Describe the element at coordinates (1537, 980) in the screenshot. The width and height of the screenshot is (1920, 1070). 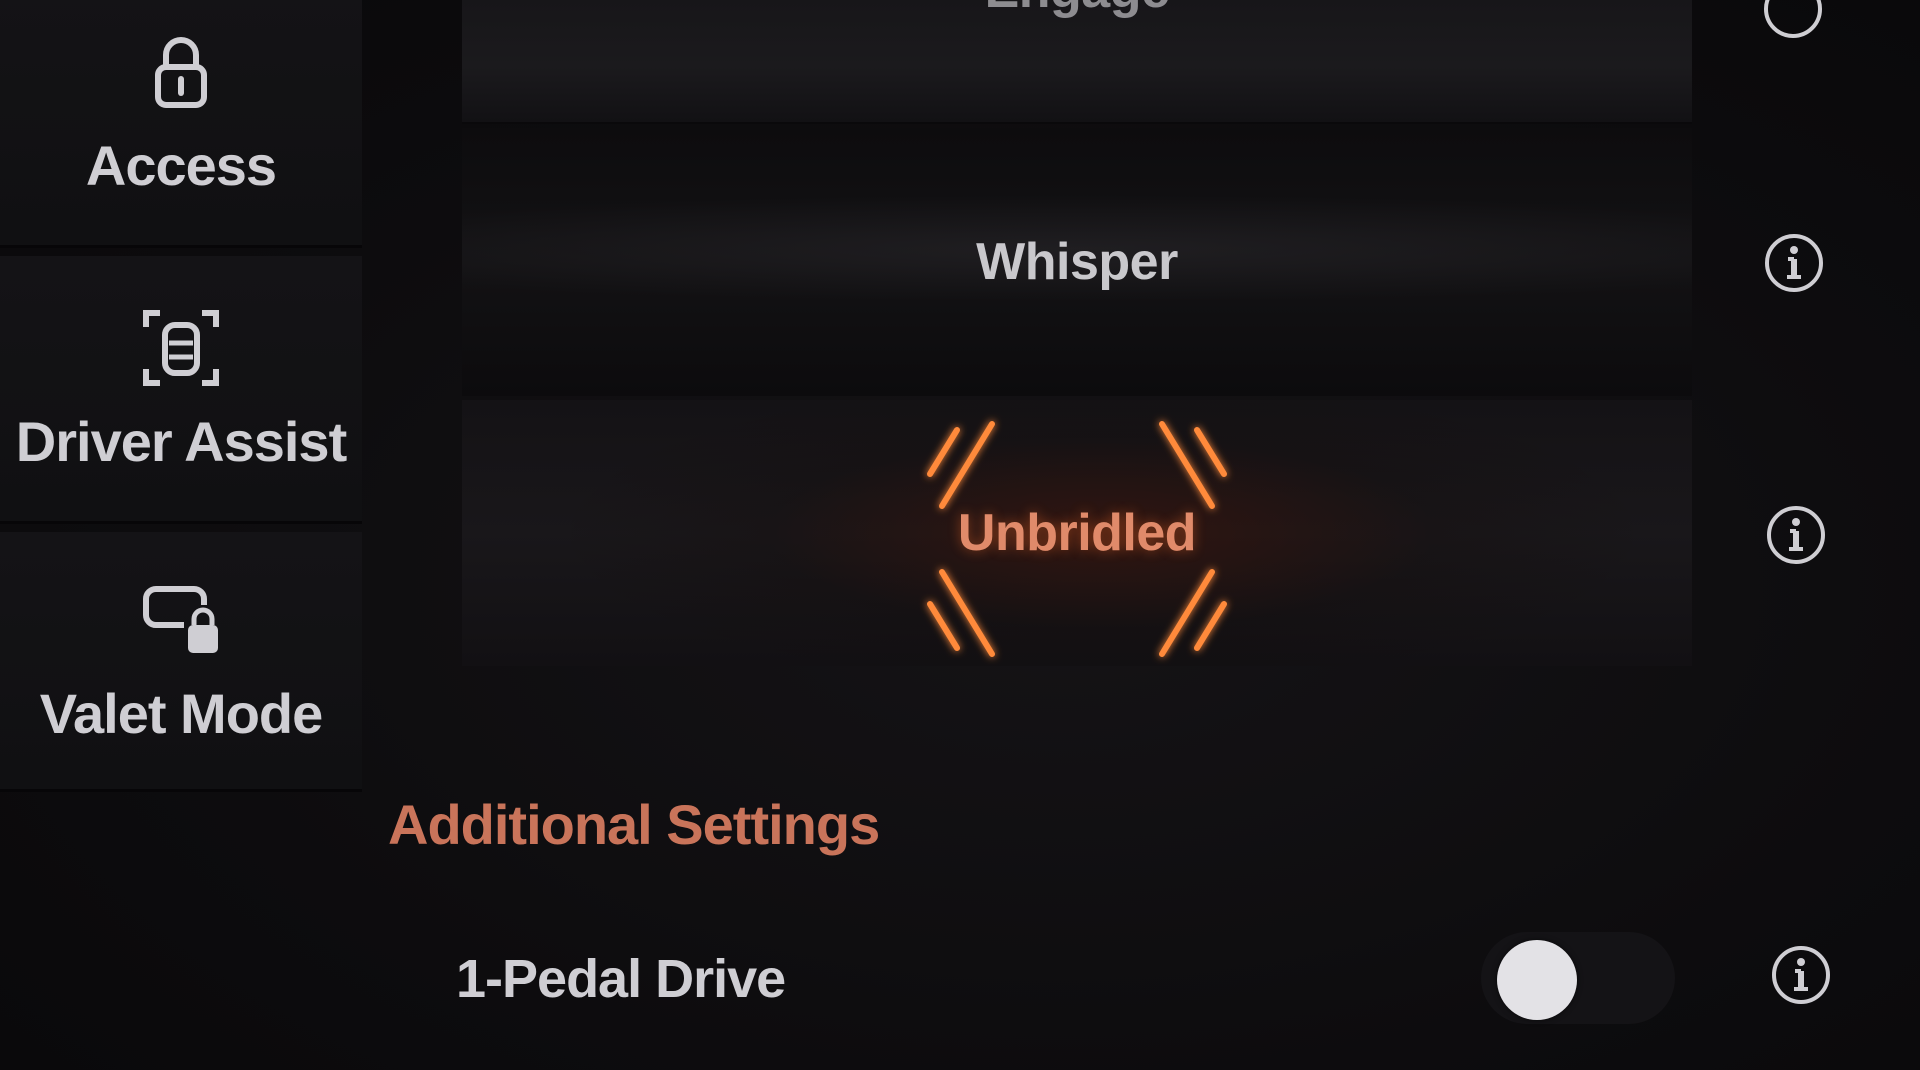
I see `toggle-knob` at that location.